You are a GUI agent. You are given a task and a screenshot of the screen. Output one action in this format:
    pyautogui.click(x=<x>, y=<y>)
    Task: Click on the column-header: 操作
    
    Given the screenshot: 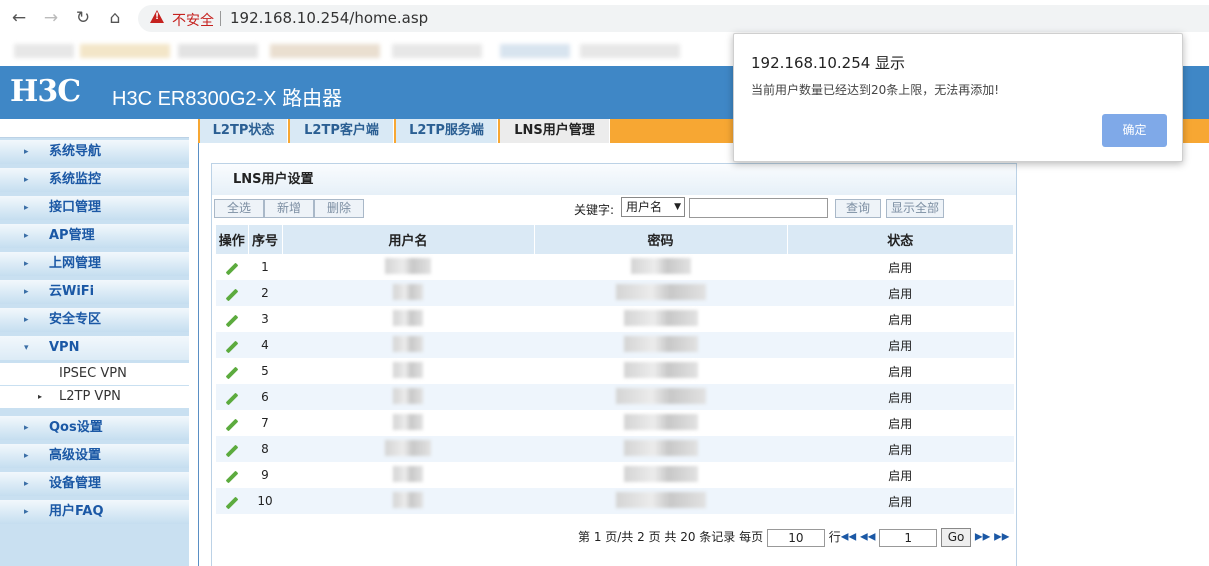 What is the action you would take?
    pyautogui.click(x=232, y=239)
    